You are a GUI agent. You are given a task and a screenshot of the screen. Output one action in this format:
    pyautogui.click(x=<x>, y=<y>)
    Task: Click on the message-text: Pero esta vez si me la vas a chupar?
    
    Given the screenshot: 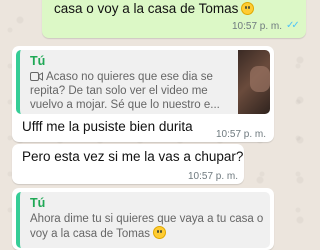 What is the action you would take?
    pyautogui.click(x=133, y=156)
    